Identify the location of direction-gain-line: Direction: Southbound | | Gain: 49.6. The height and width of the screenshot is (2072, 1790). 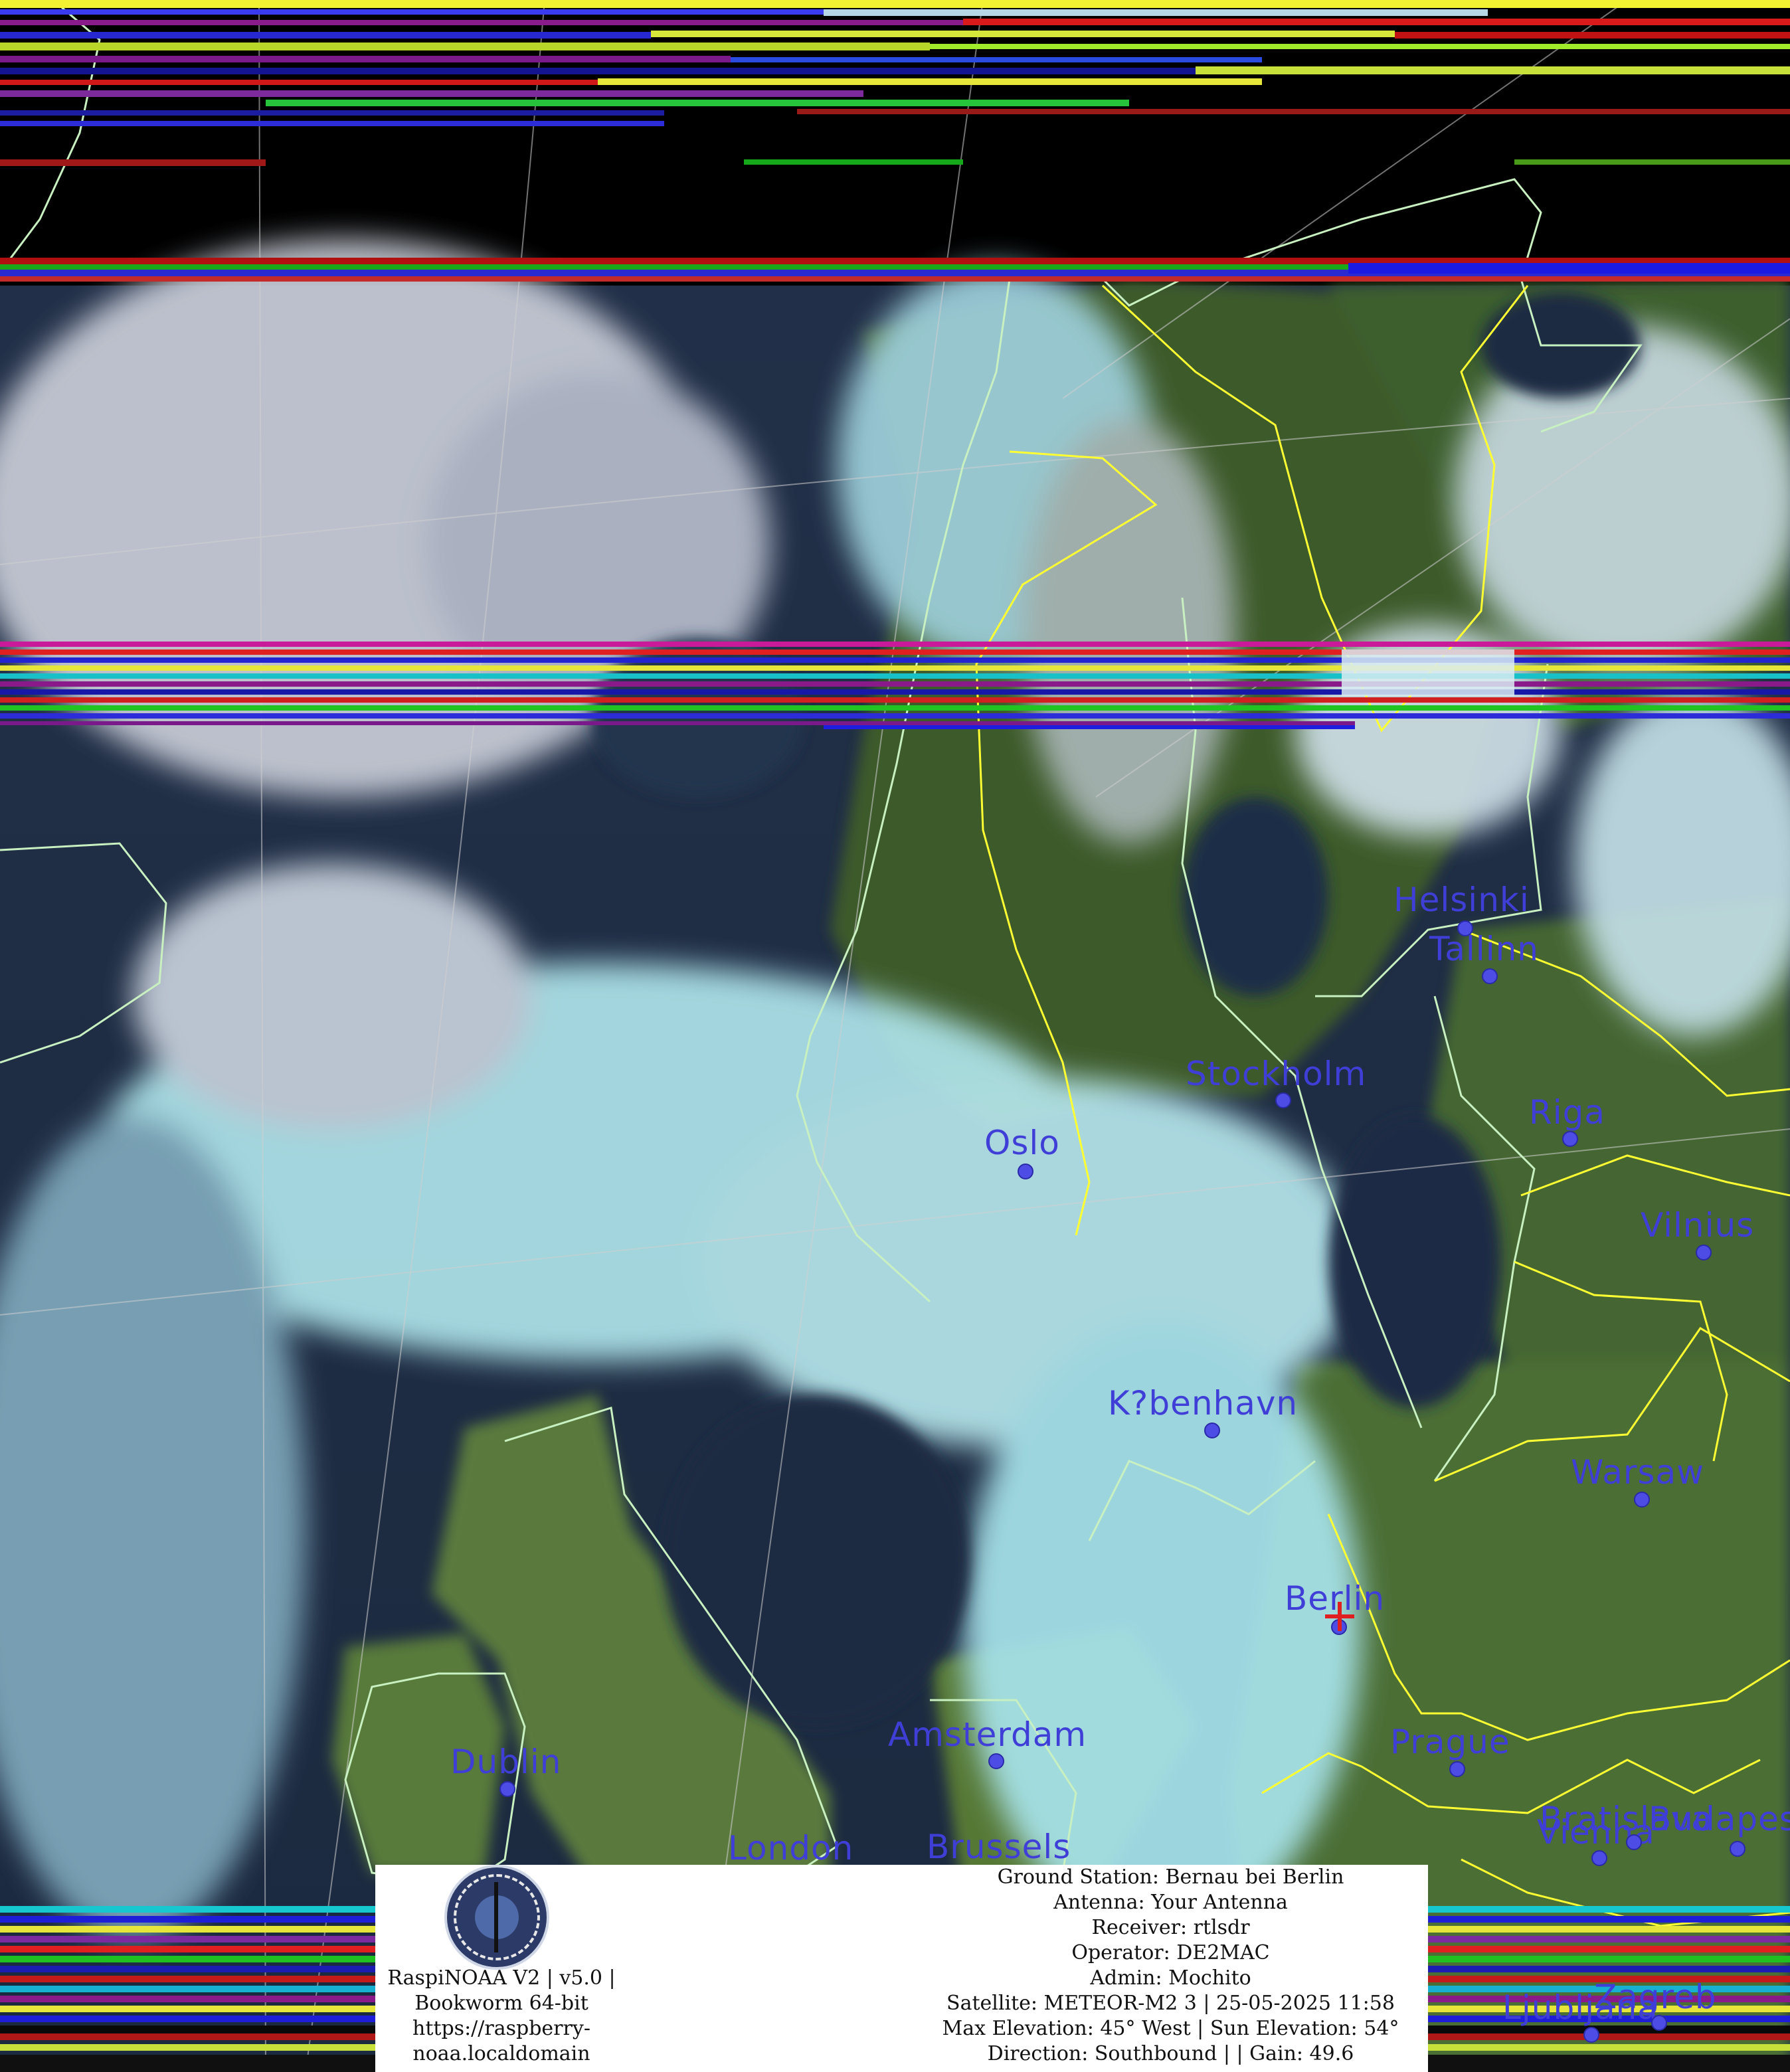
(1170, 2053).